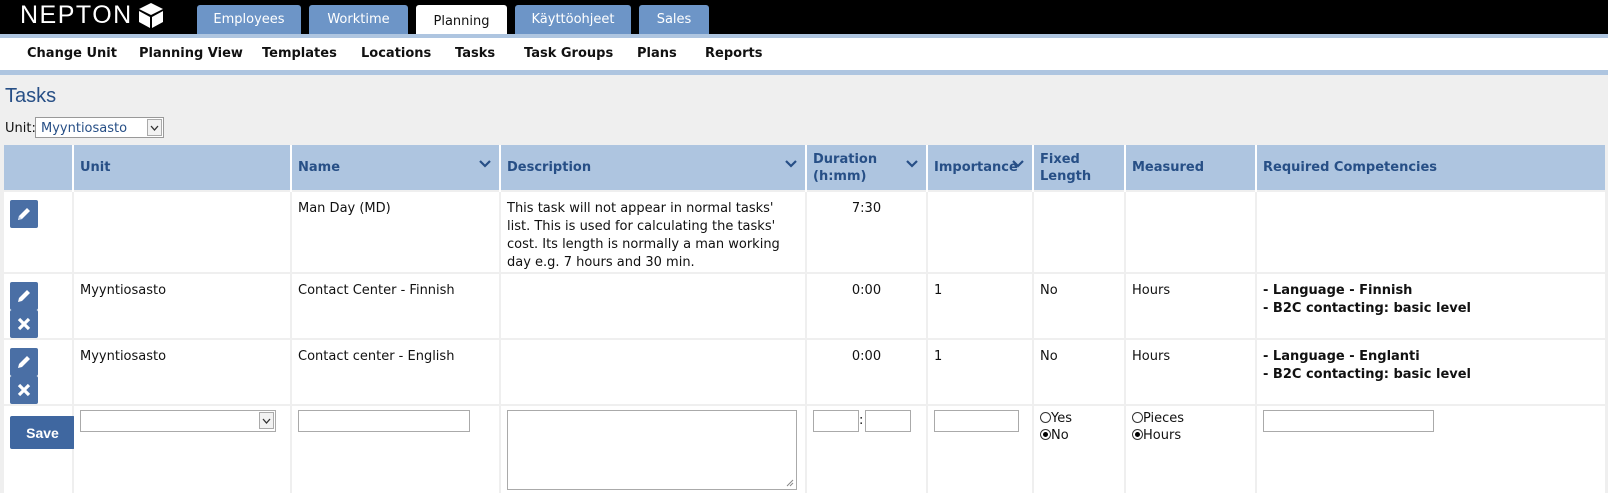 This screenshot has height=493, width=1608. What do you see at coordinates (299, 53) in the screenshot?
I see `subnav-templates: Templates` at bounding box center [299, 53].